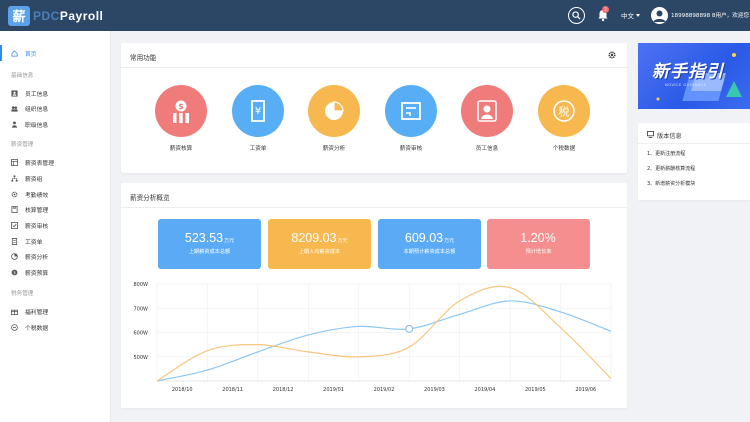  I want to click on user-icon, so click(14, 93).